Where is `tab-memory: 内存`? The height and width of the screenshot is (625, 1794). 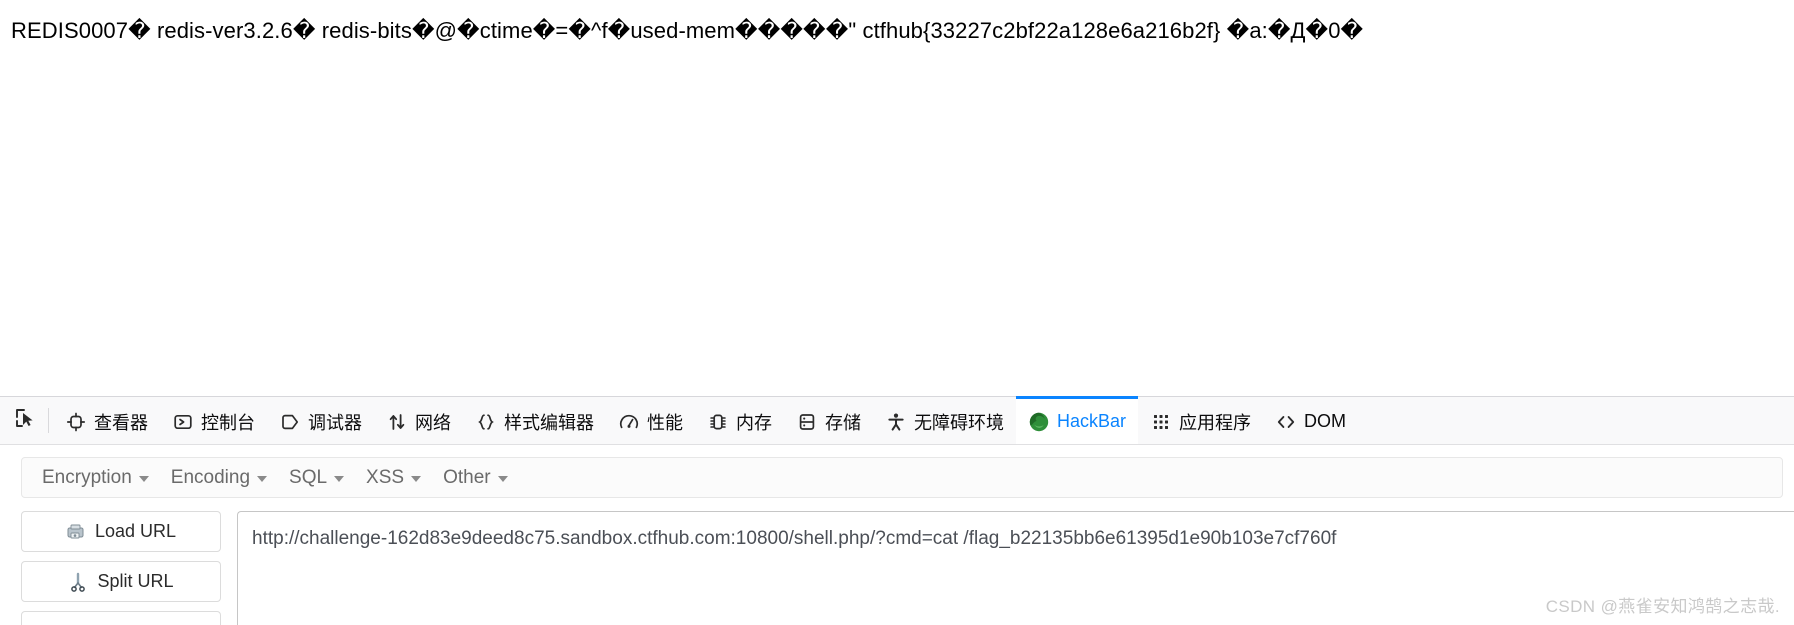
tab-memory: 内存 is located at coordinates (739, 420).